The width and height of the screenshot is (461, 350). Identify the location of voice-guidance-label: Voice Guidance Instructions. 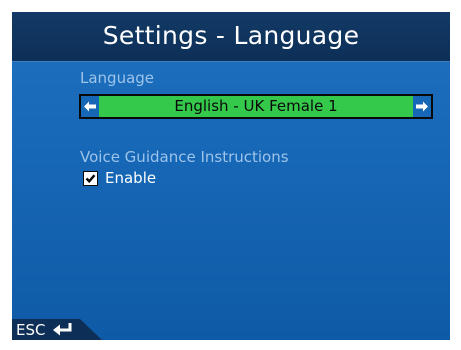
(184, 157).